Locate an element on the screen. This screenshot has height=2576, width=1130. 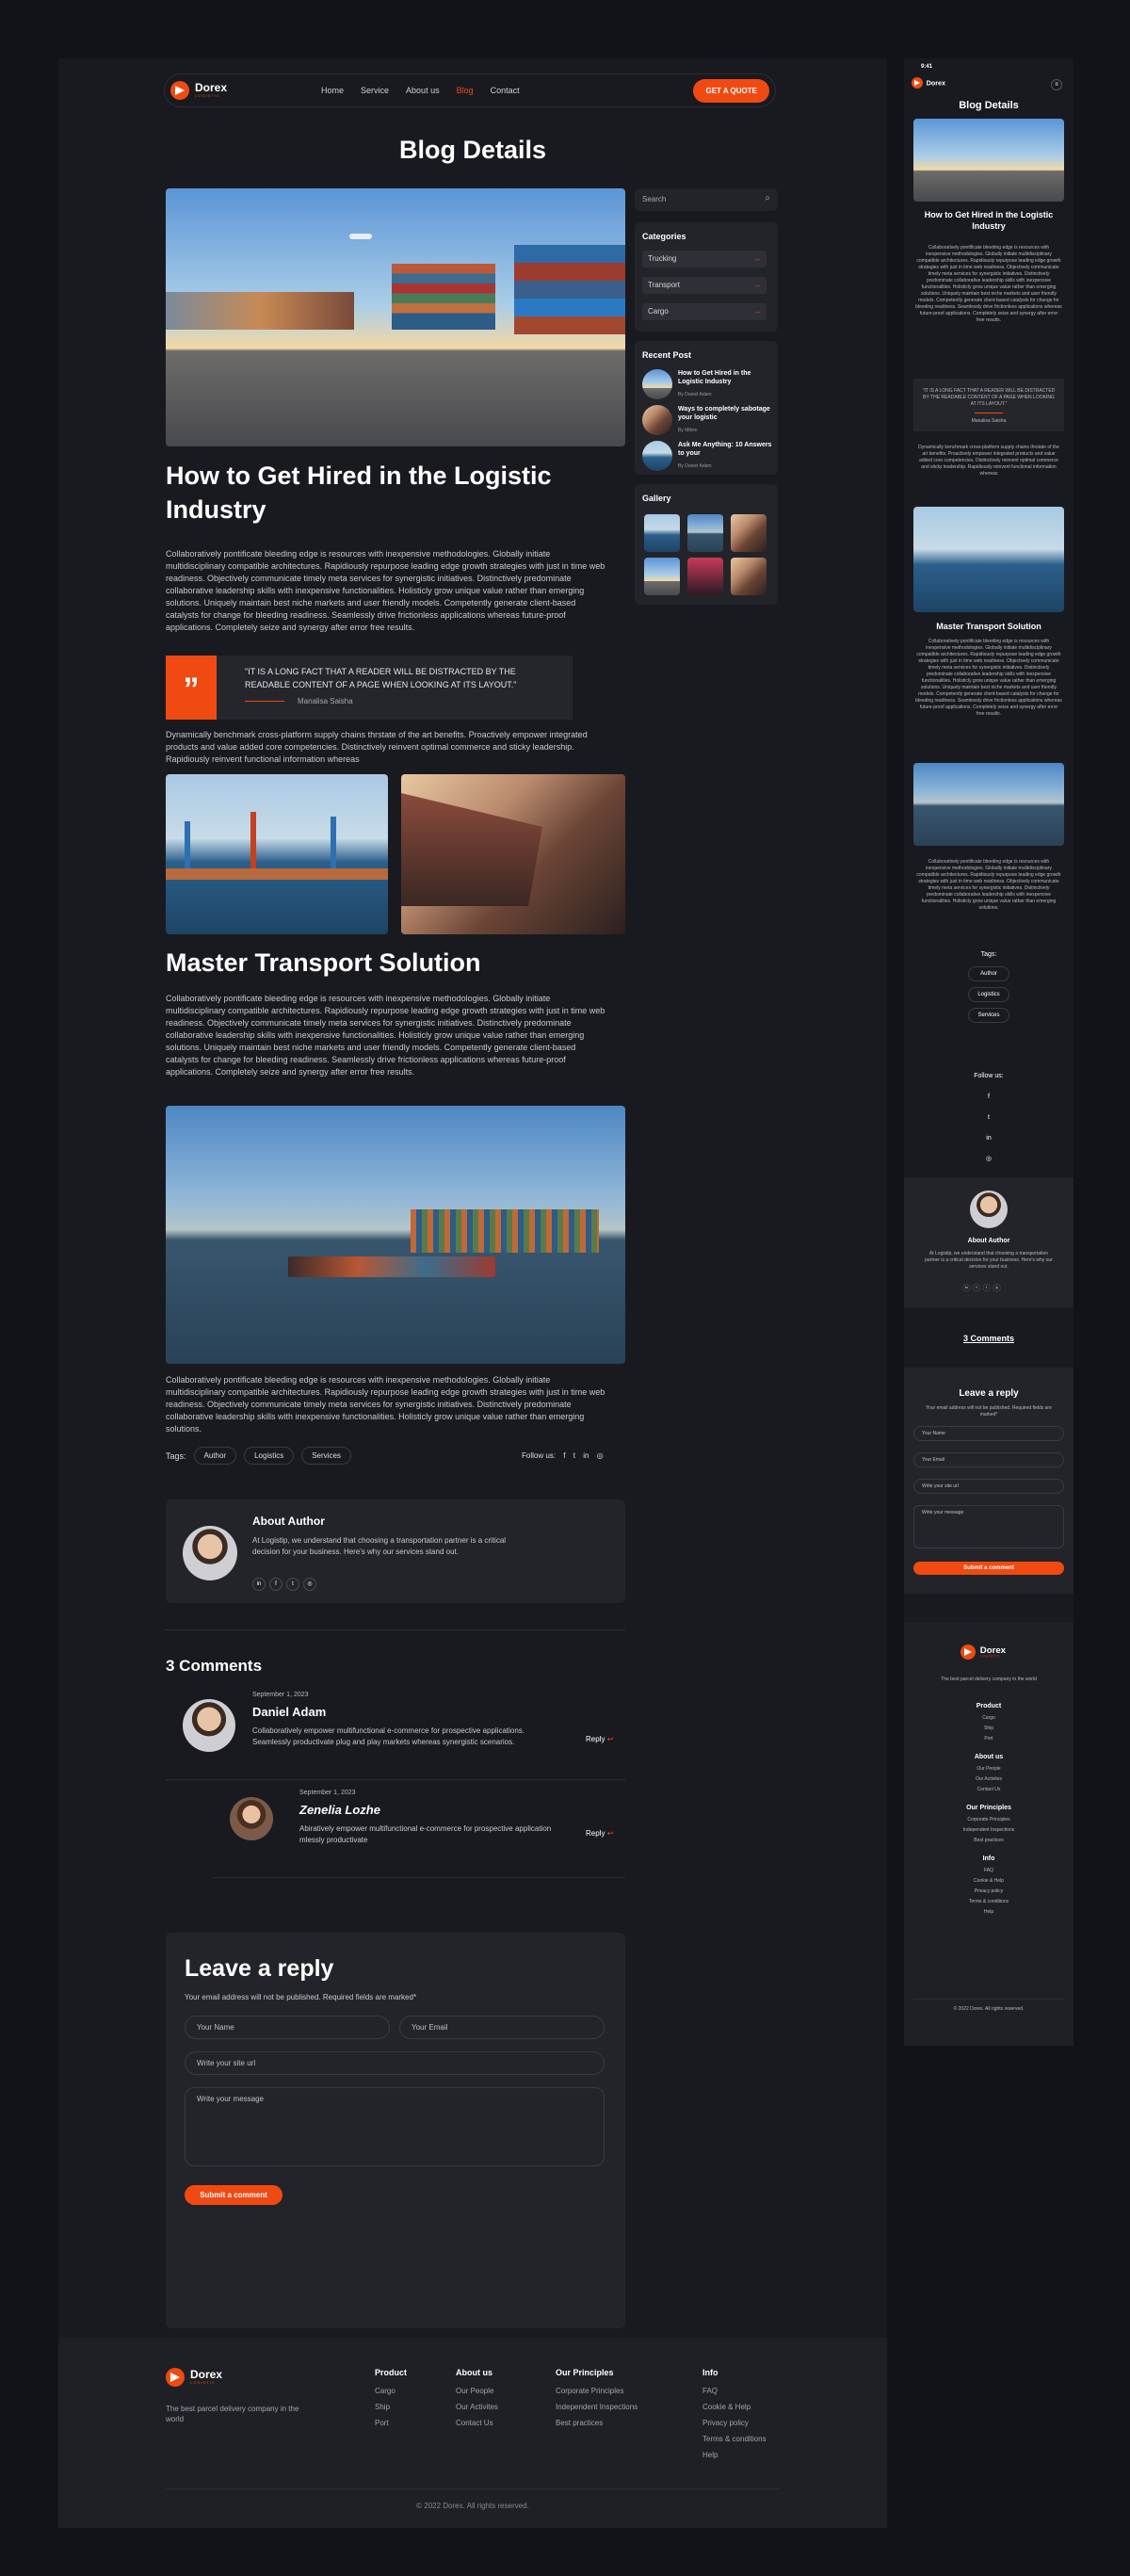
mobile-logo: Dorex is located at coordinates (929, 83).